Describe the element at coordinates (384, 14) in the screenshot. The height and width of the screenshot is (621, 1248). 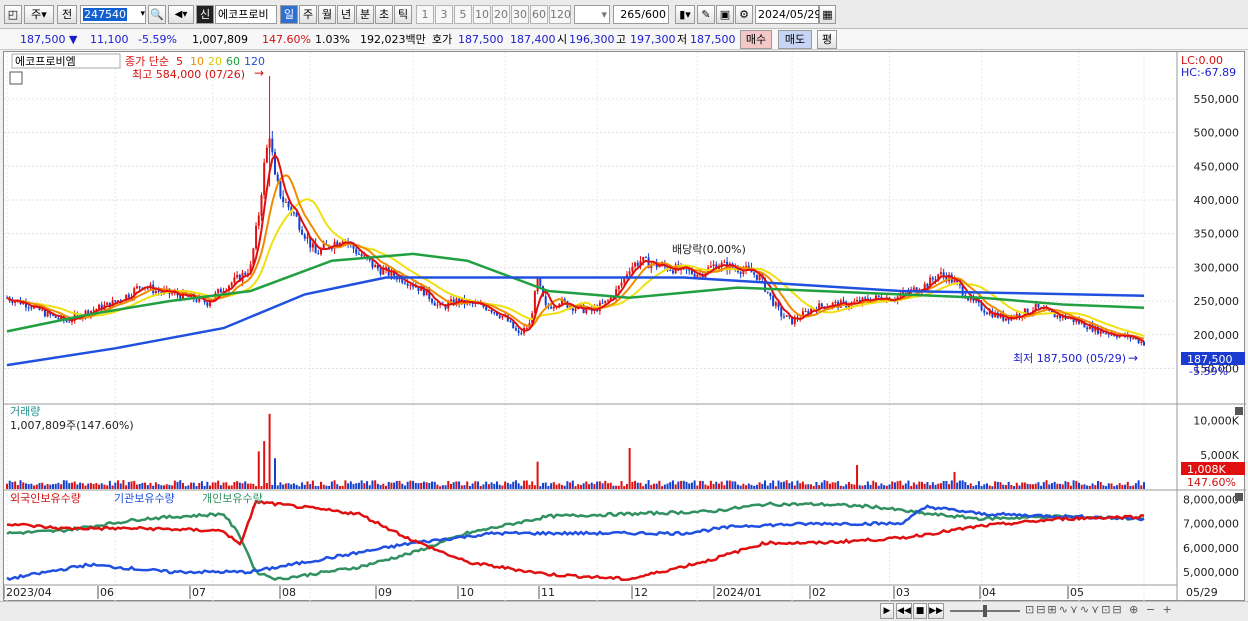
I see `tab-second: 초` at that location.